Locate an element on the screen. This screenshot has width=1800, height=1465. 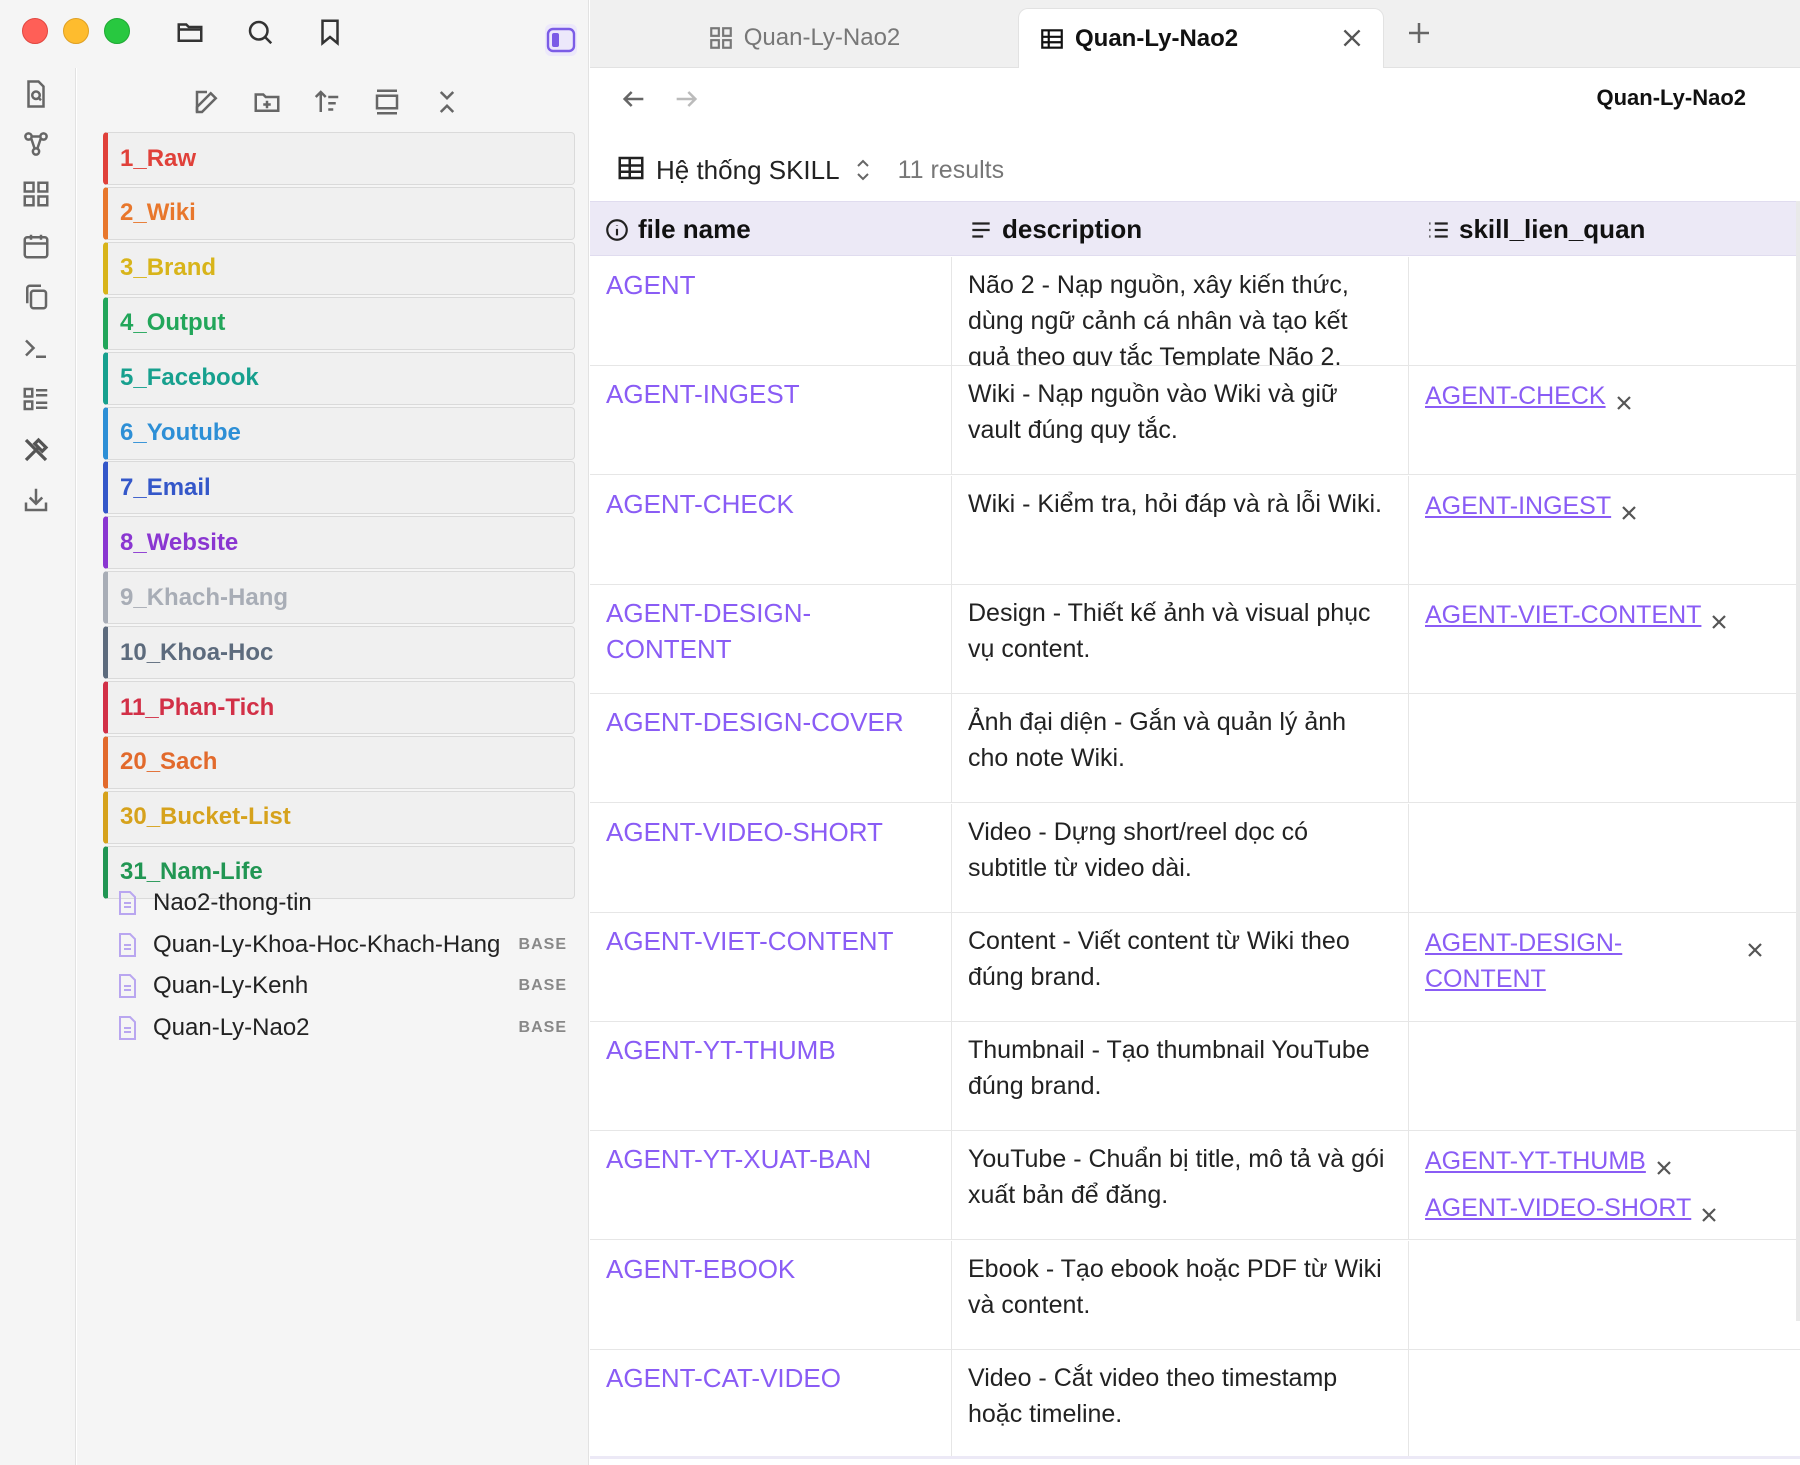
calendar-icon is located at coordinates (36, 246).